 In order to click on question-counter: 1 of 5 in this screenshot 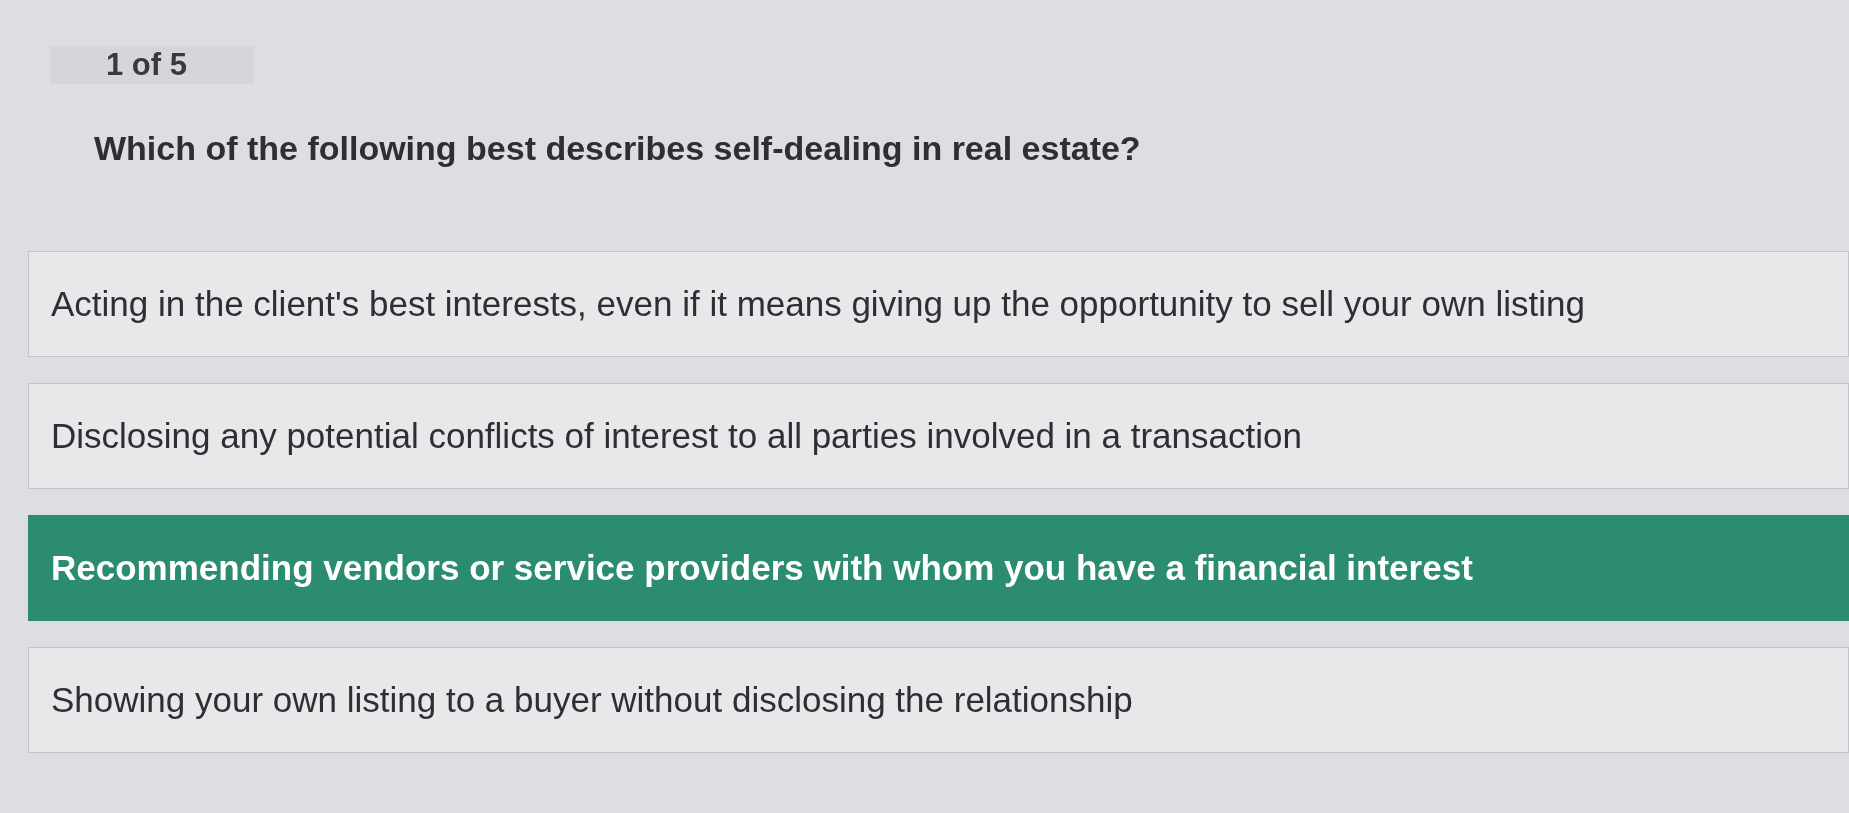, I will do `click(152, 65)`.